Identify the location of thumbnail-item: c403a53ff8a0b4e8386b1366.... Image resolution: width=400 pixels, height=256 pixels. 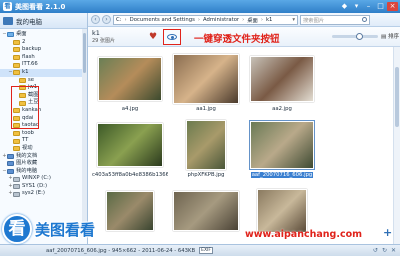
(130, 149).